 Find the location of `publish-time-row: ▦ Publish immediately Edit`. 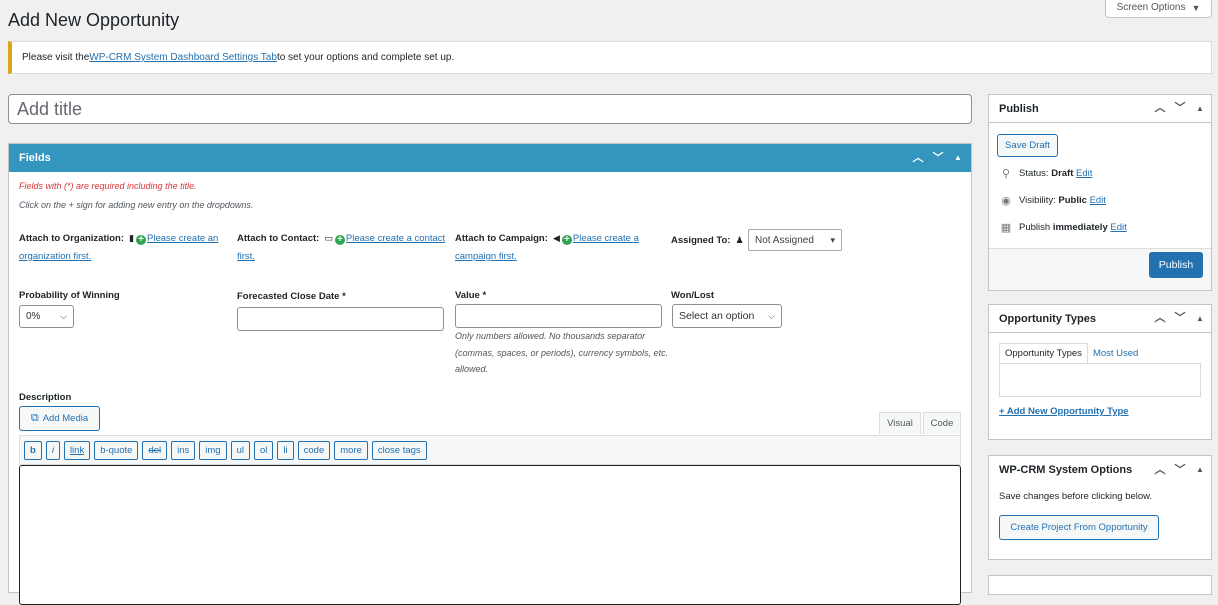

publish-time-row: ▦ Publish immediately Edit is located at coordinates (1063, 227).